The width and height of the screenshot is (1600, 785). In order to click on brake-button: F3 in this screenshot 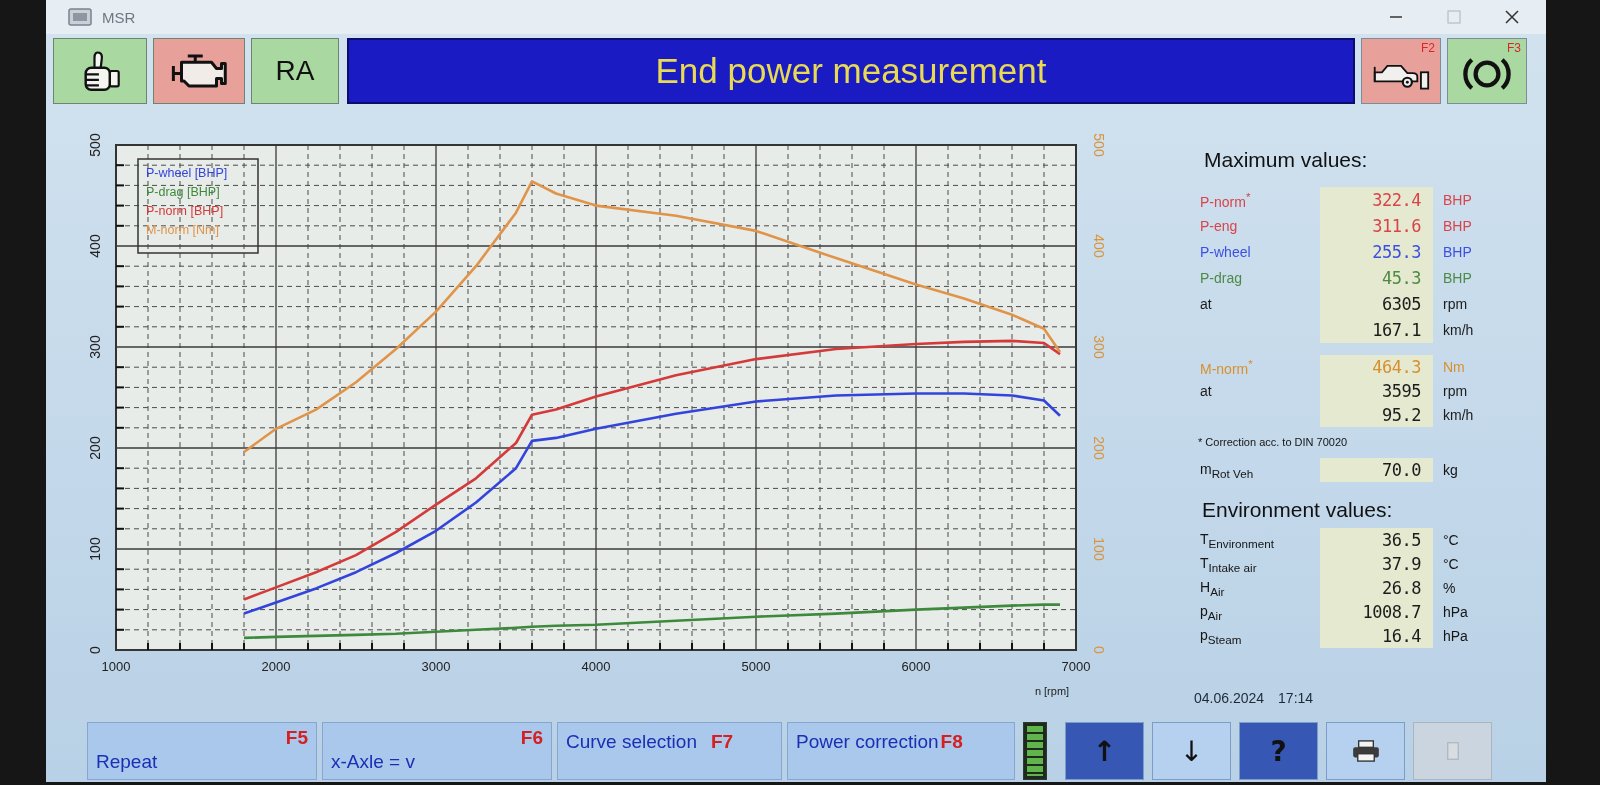, I will do `click(1487, 71)`.